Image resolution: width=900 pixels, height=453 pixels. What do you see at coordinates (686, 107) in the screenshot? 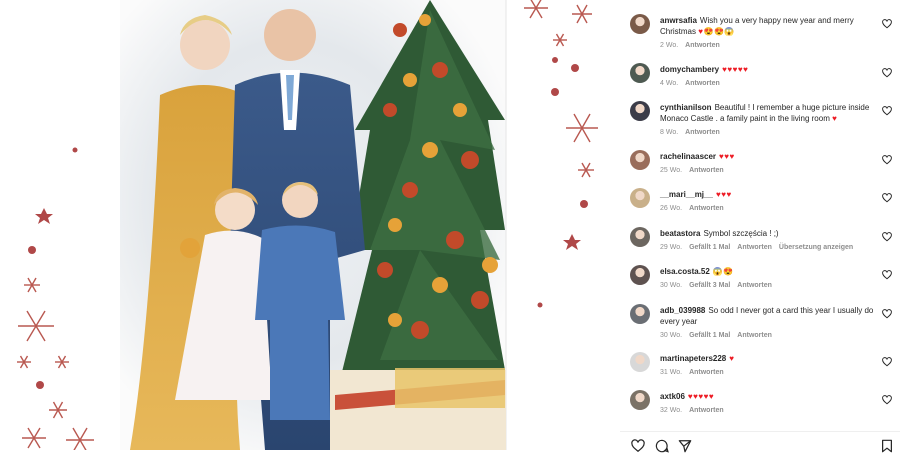
I see `comment-username: cynthianilson` at bounding box center [686, 107].